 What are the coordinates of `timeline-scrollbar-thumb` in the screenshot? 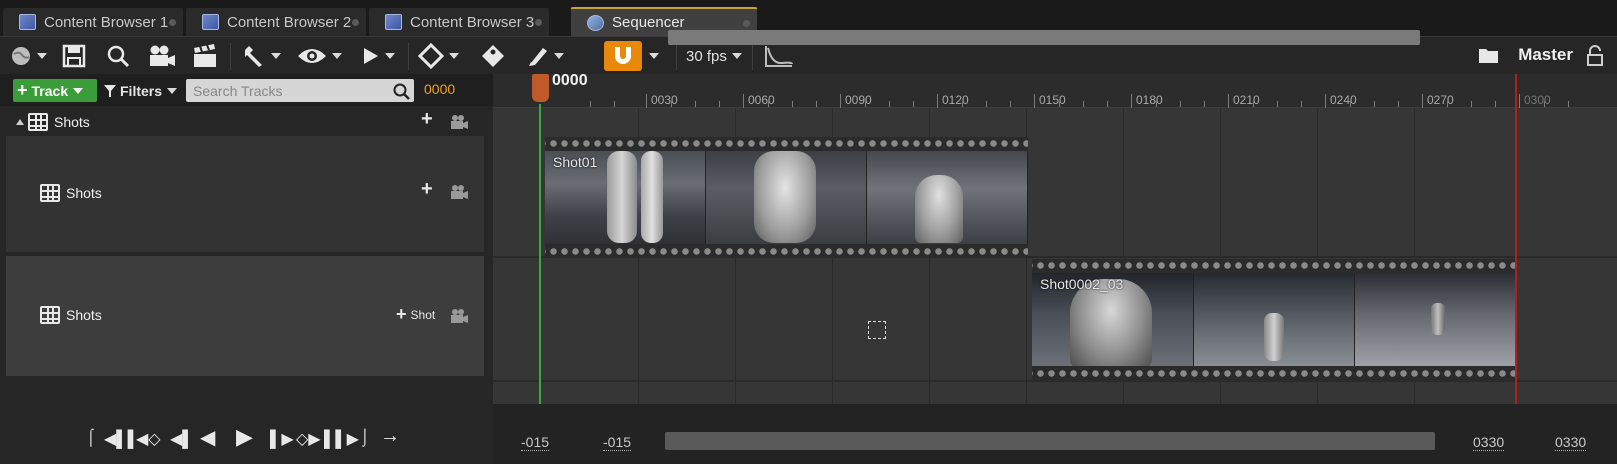 It's located at (1044, 37).